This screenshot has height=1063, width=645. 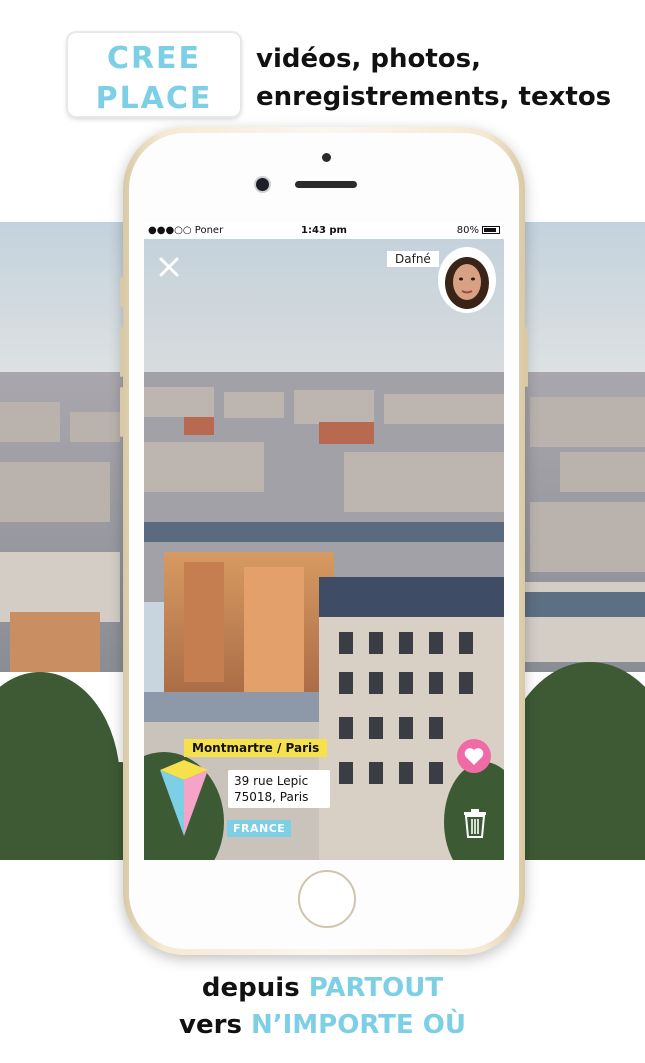 What do you see at coordinates (467, 230) in the screenshot?
I see `battery-percent: 80%` at bounding box center [467, 230].